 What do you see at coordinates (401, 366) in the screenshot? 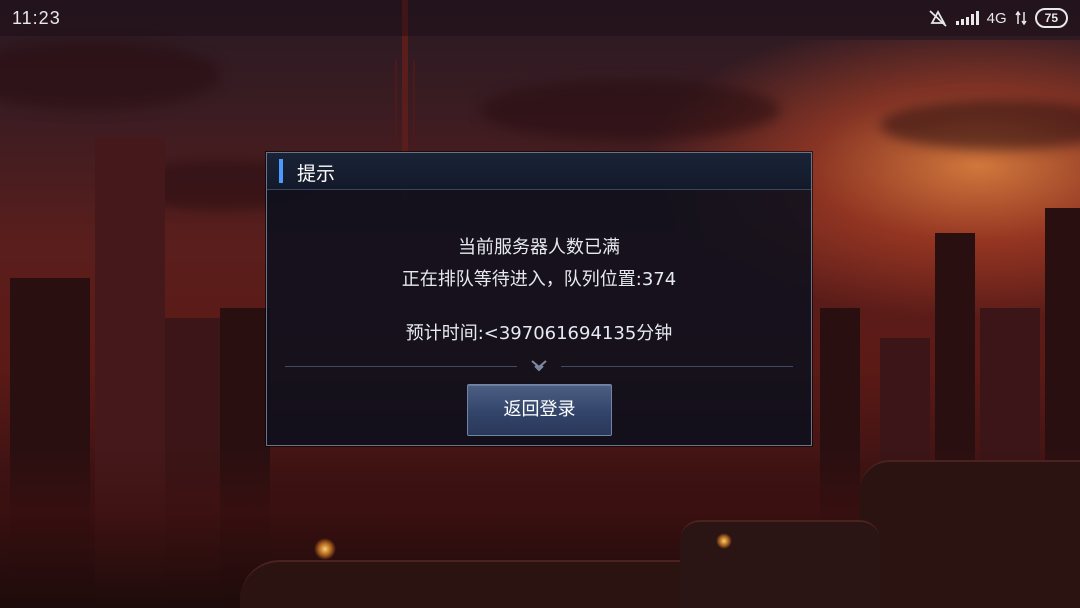
I see `divider-left` at bounding box center [401, 366].